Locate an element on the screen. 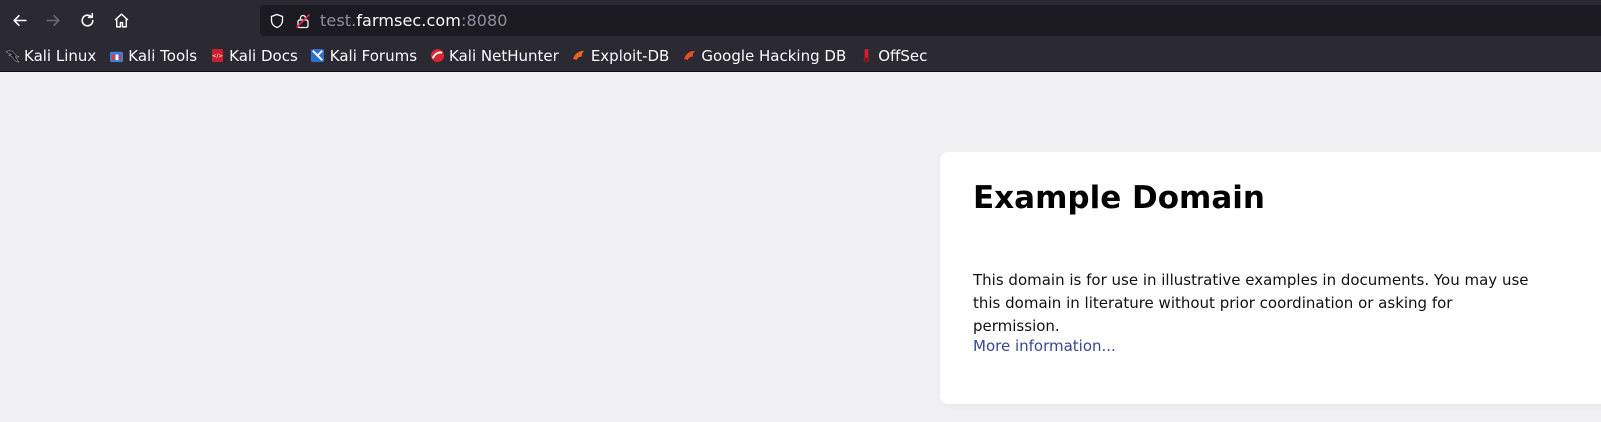 This screenshot has width=1601, height=422. back-icon is located at coordinates (19, 20).